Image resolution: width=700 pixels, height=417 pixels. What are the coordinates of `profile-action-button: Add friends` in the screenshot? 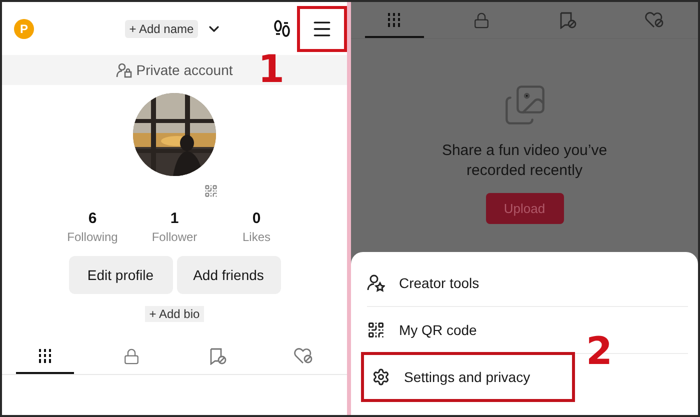 It's located at (228, 275).